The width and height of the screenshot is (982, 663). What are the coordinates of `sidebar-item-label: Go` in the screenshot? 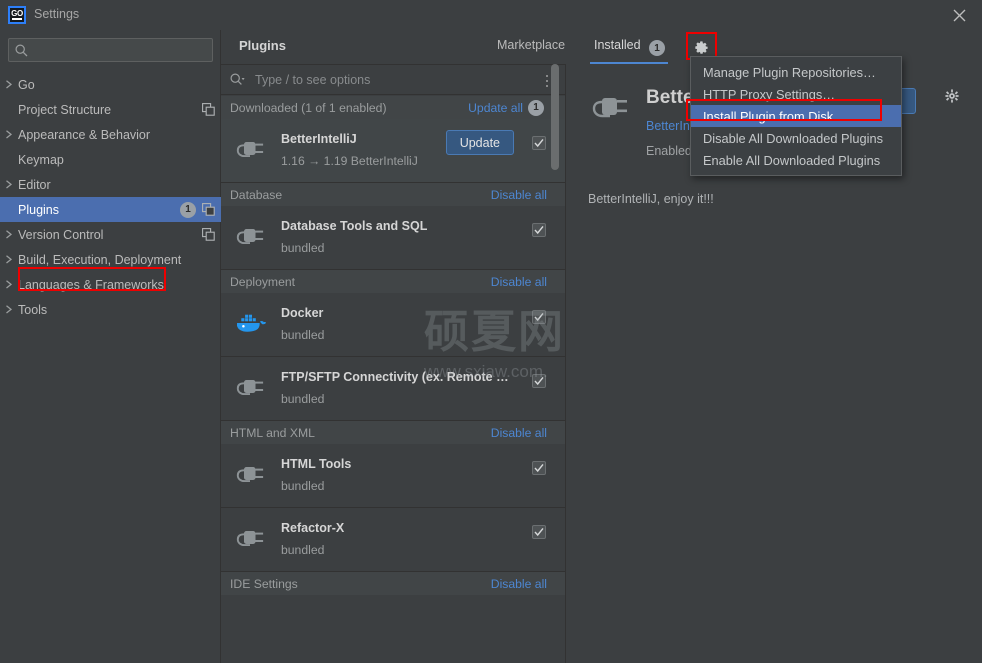 It's located at (26, 84).